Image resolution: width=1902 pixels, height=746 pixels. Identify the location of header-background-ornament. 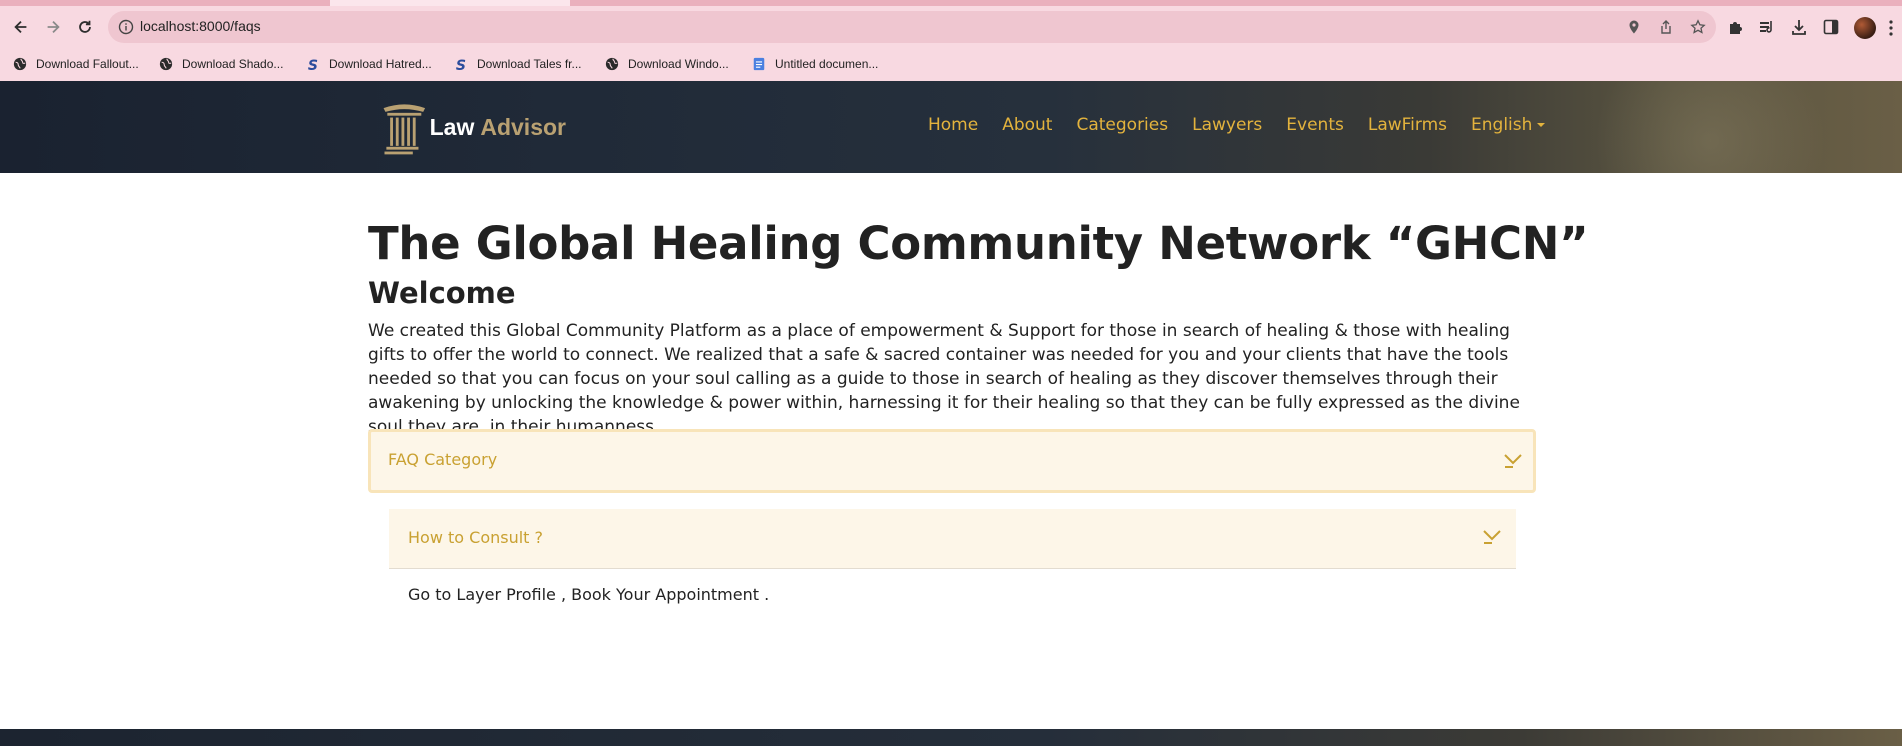
(1710, 127).